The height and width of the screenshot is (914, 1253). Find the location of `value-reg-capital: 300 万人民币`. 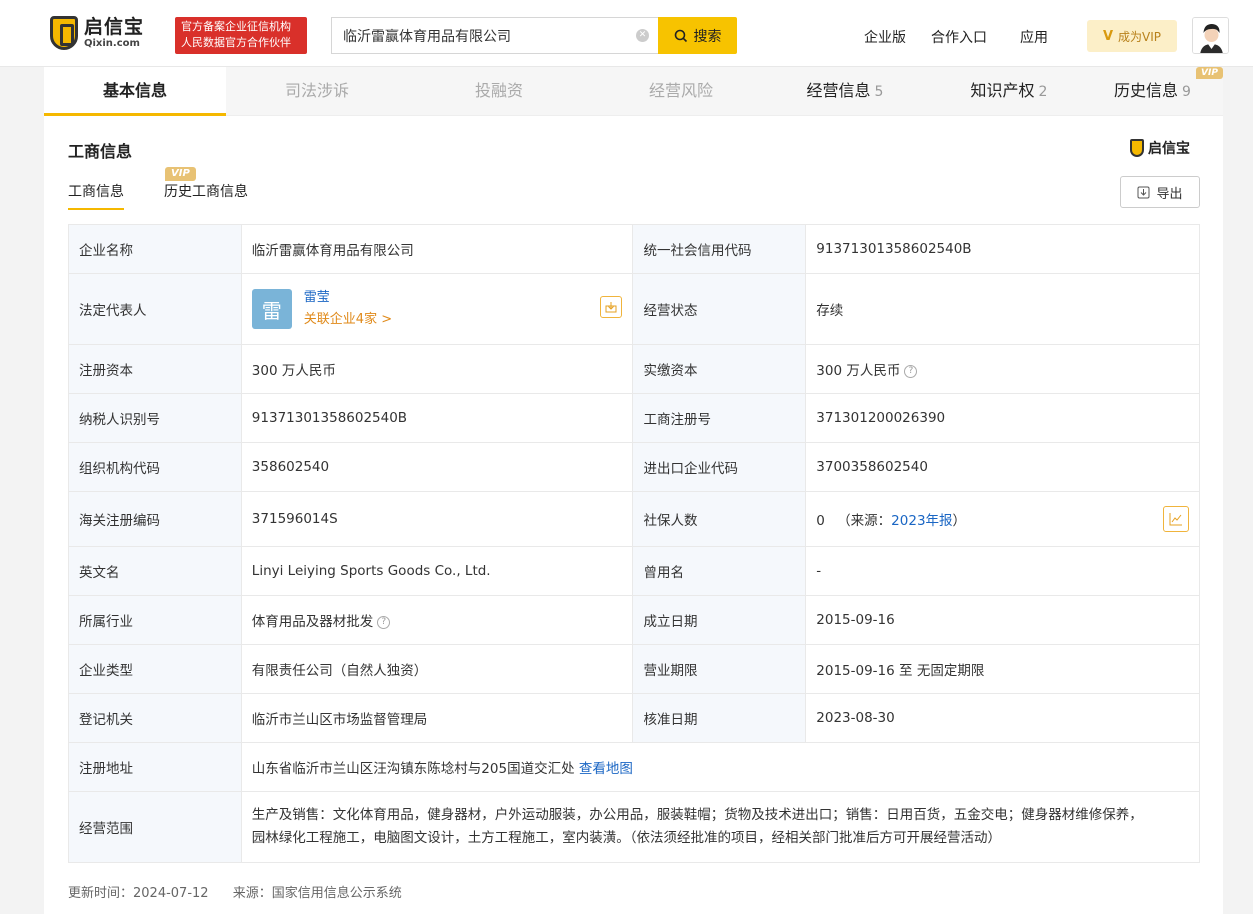

value-reg-capital: 300 万人民币 is located at coordinates (437, 369).